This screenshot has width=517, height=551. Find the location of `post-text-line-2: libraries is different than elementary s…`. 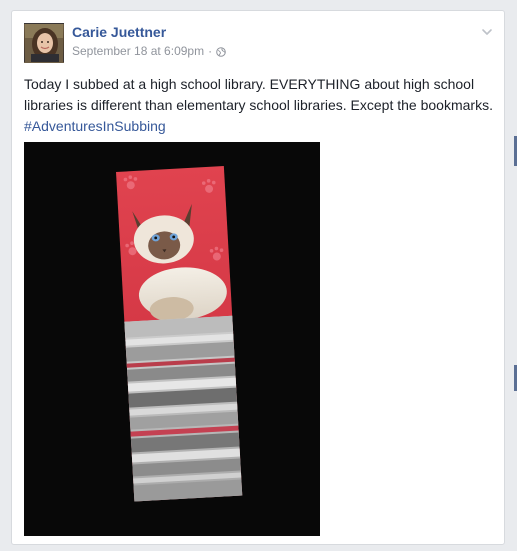

post-text-line-2: libraries is different than elementary s… is located at coordinates (258, 105).